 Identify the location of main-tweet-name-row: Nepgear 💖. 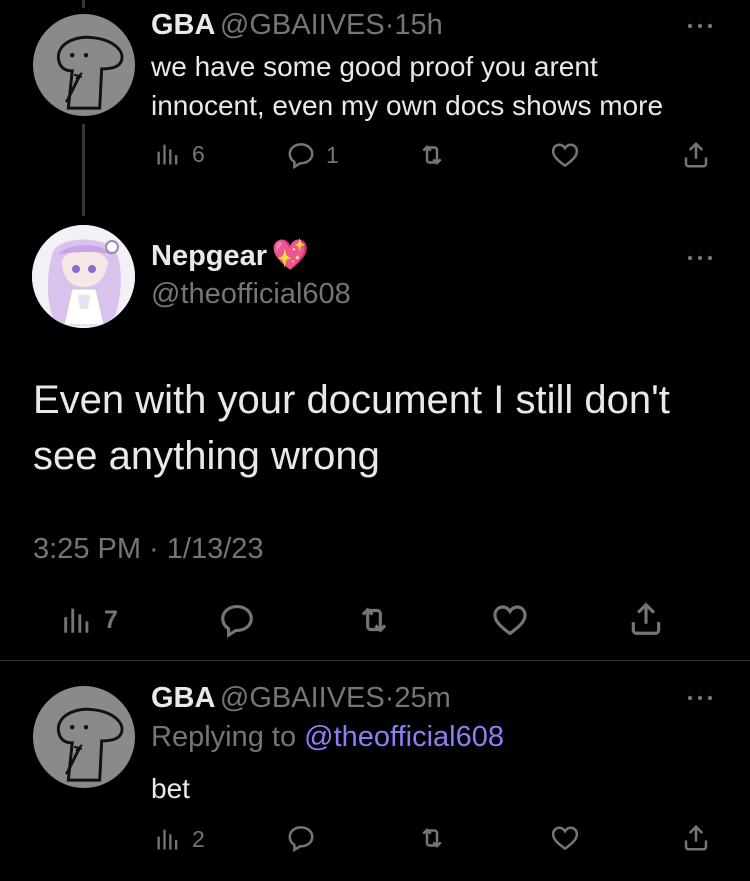
(230, 255).